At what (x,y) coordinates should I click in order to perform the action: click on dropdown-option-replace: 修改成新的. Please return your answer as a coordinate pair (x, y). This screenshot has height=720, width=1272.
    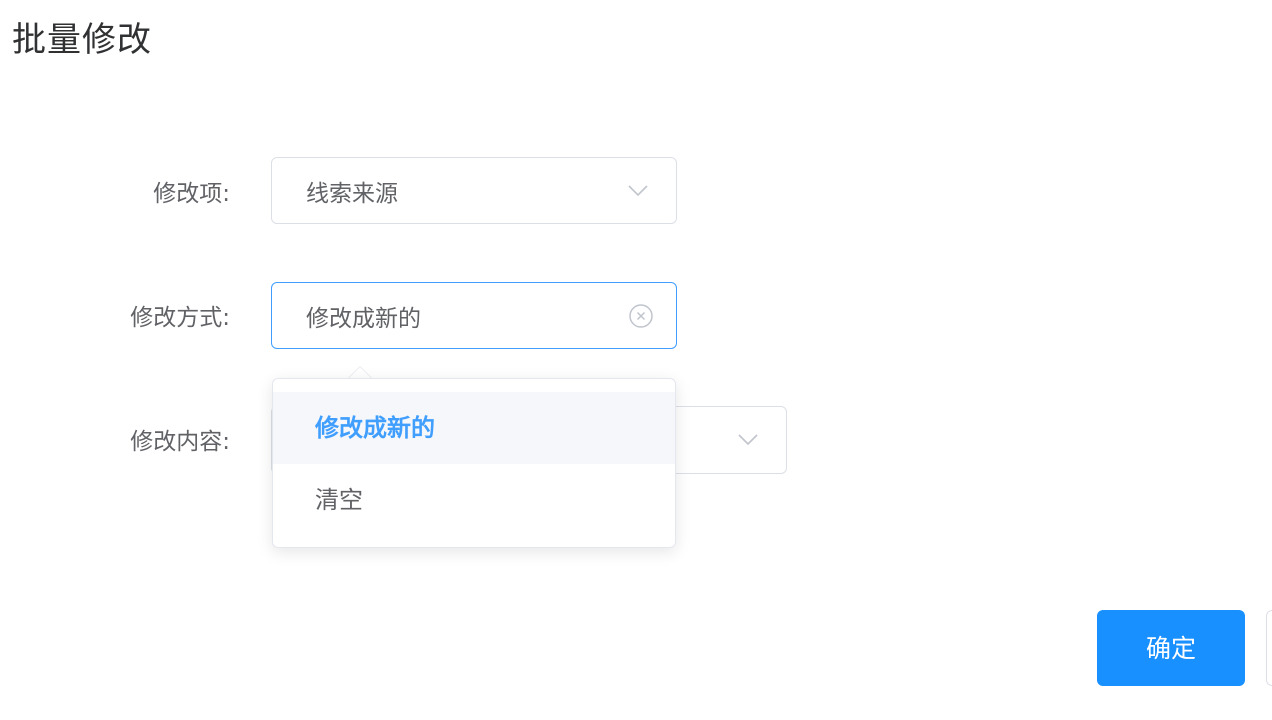
    Looking at the image, I should click on (474, 428).